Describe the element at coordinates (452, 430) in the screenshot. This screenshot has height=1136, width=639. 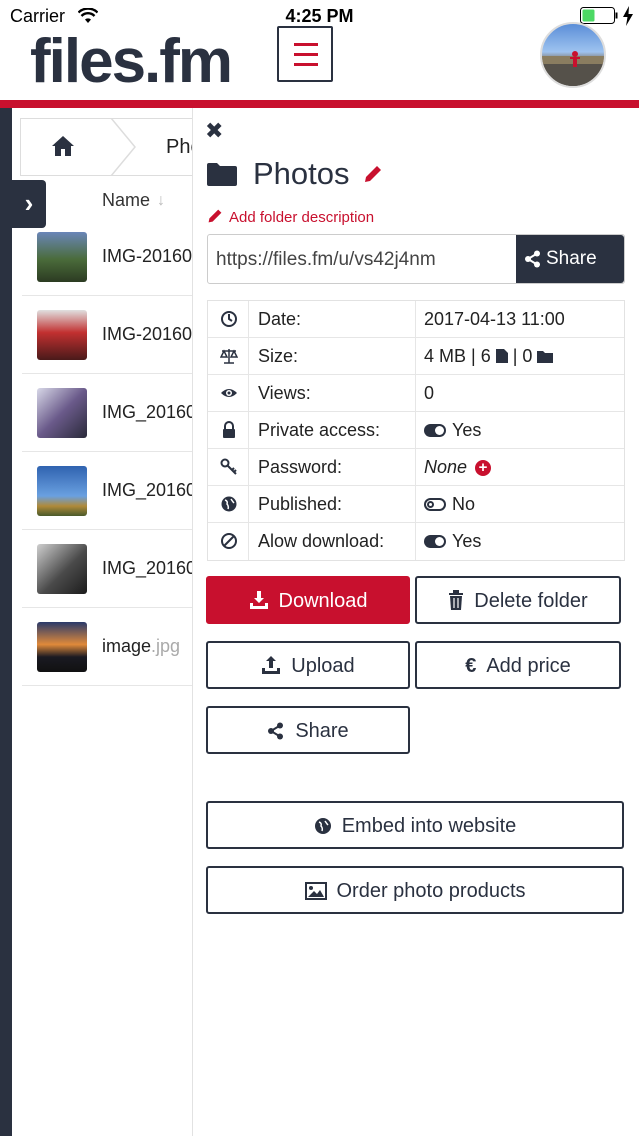
I see `private-access-toggle: Yes` at that location.